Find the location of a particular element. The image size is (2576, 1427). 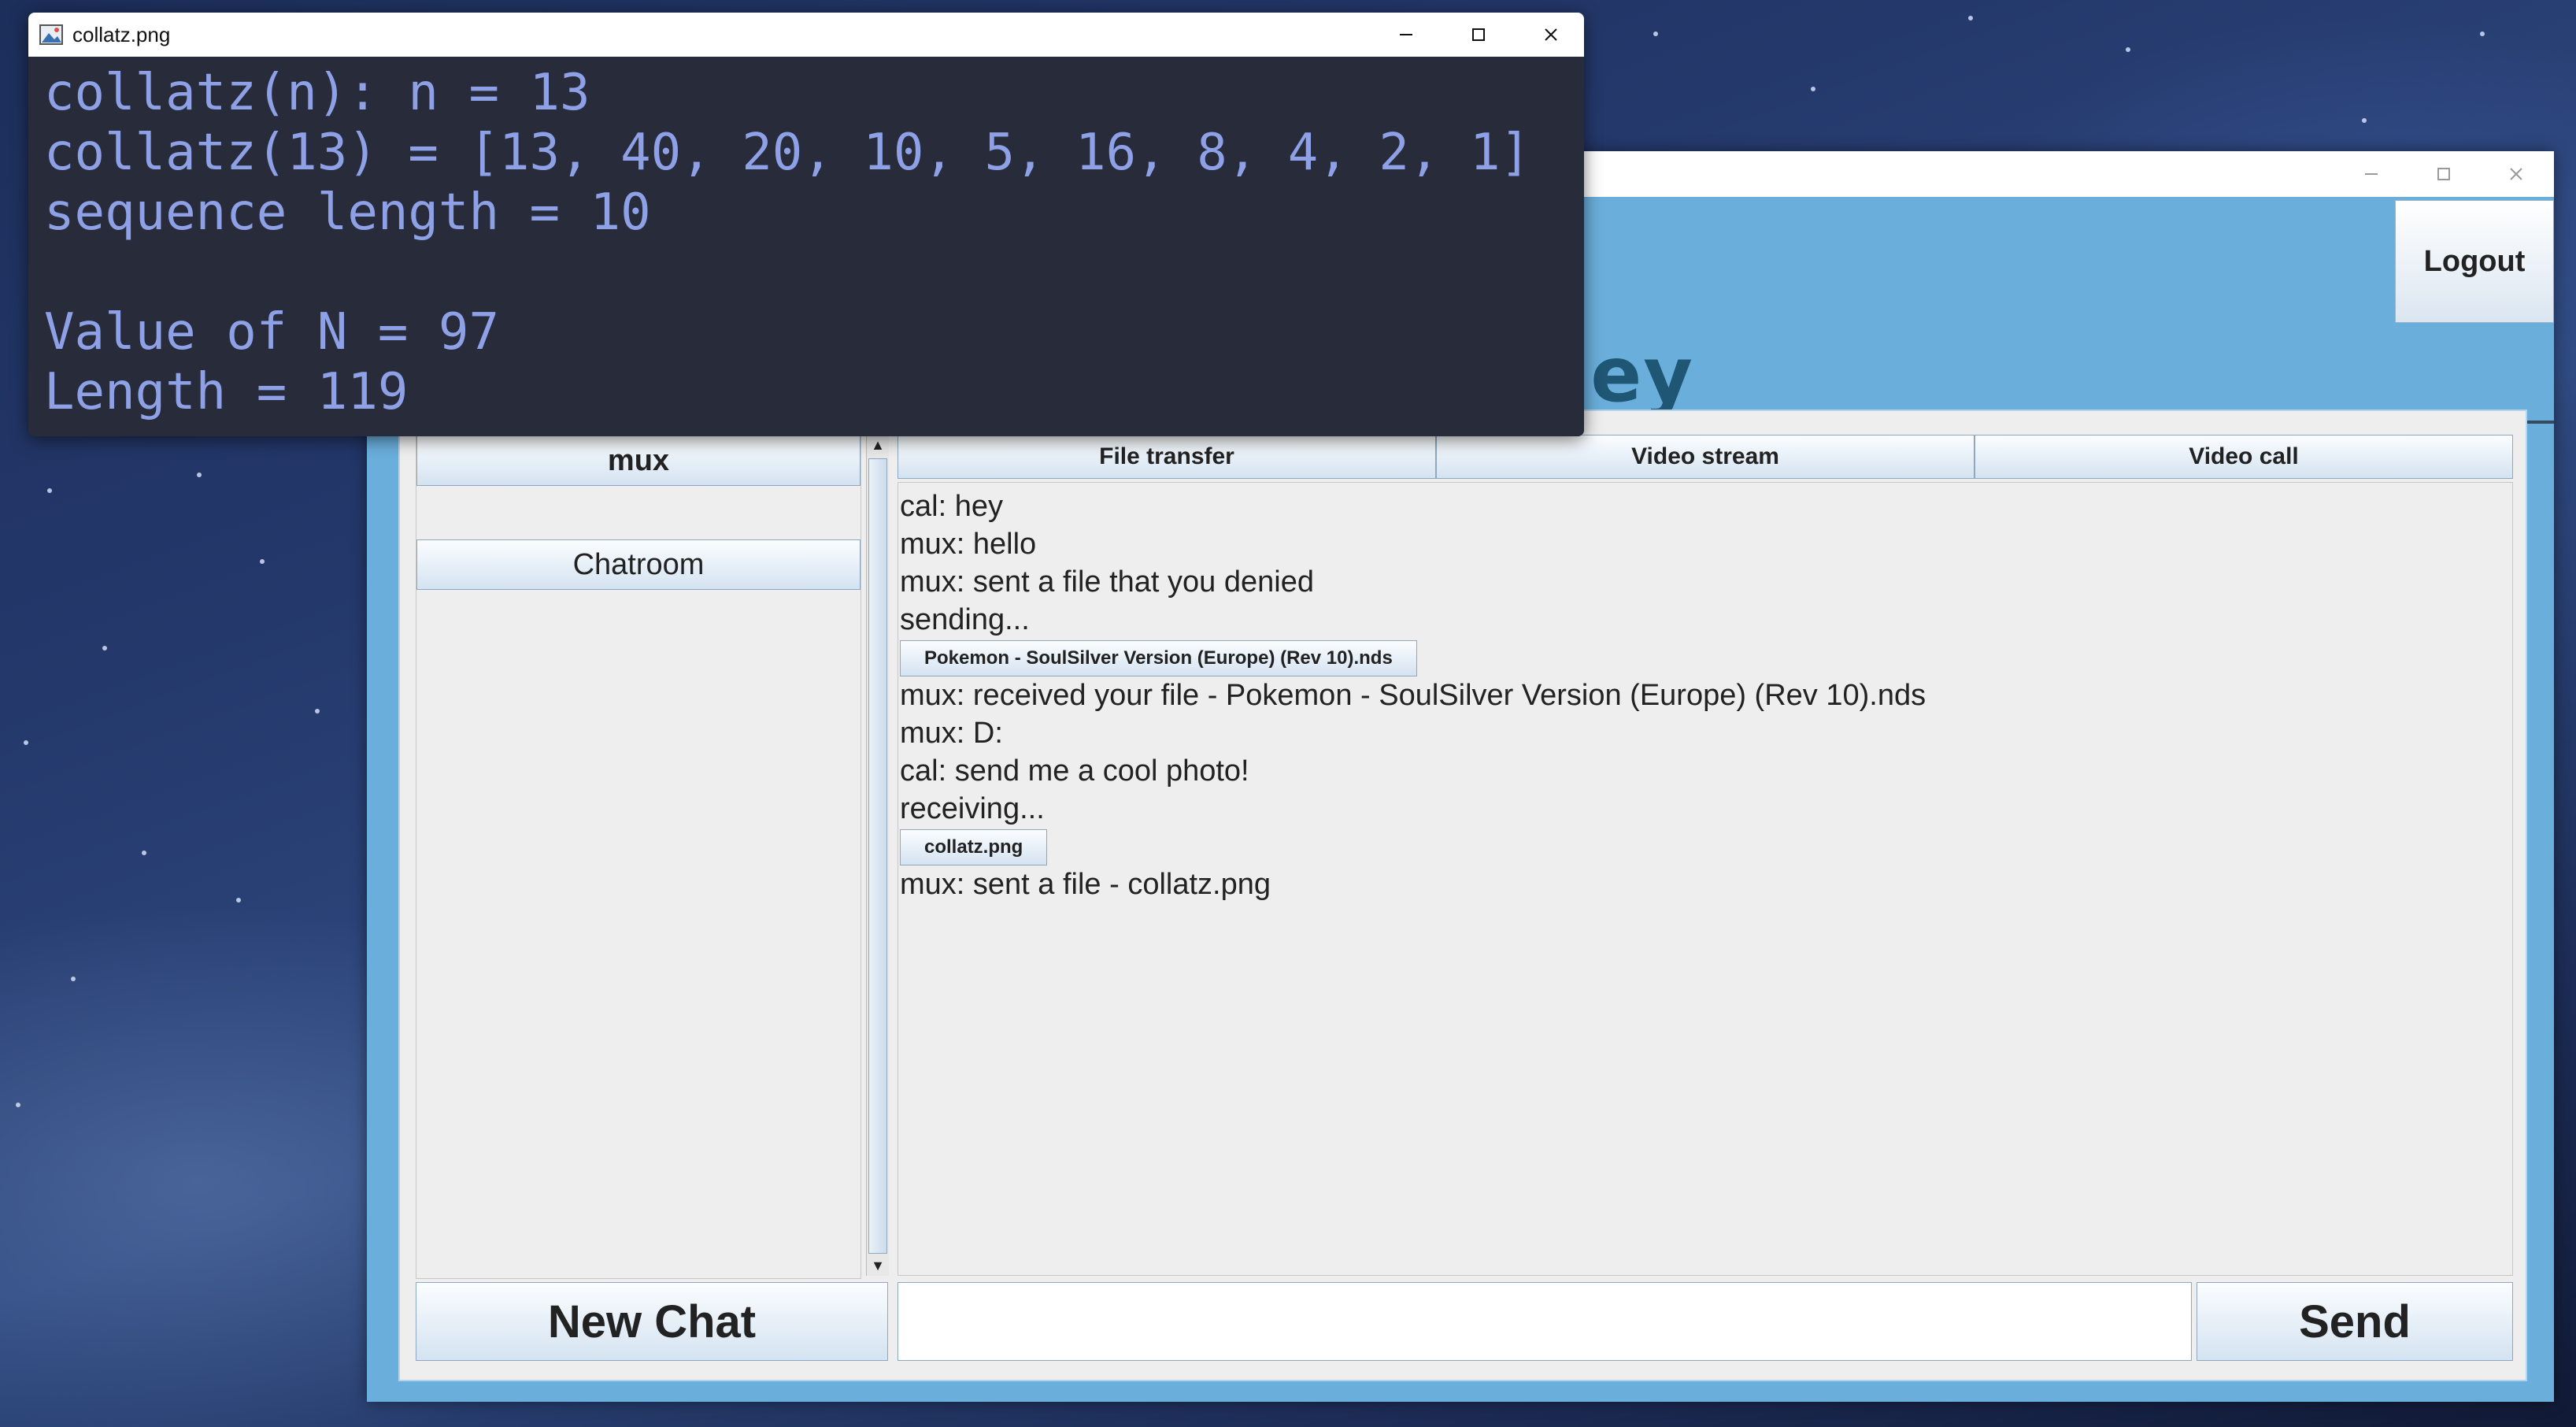

logout-button: Logout is located at coordinates (2474, 261).